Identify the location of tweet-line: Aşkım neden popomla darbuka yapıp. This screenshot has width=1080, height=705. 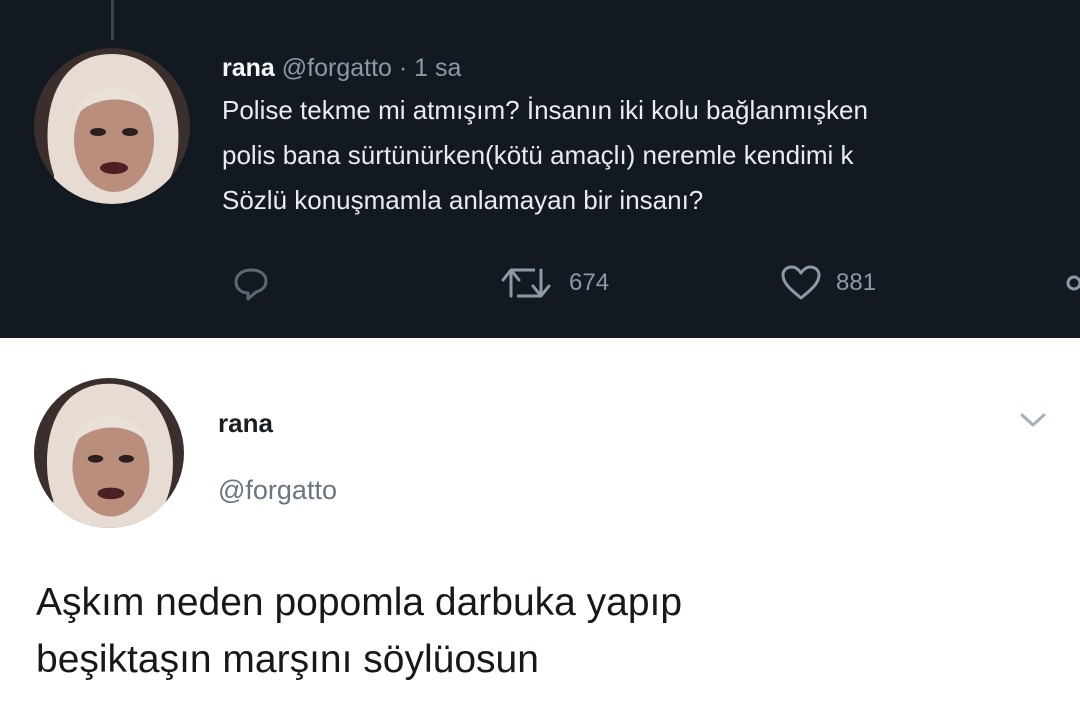
(359, 602).